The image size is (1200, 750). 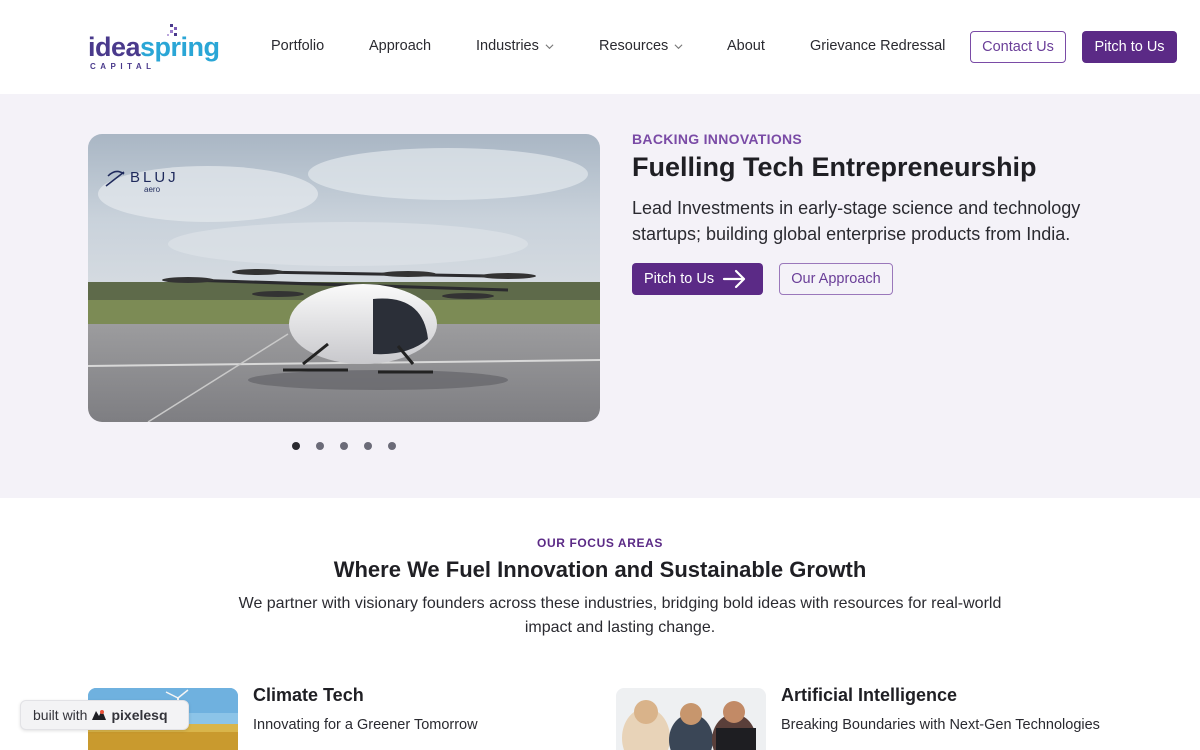 I want to click on badge-brand-label: pixelesq, so click(x=139, y=715).